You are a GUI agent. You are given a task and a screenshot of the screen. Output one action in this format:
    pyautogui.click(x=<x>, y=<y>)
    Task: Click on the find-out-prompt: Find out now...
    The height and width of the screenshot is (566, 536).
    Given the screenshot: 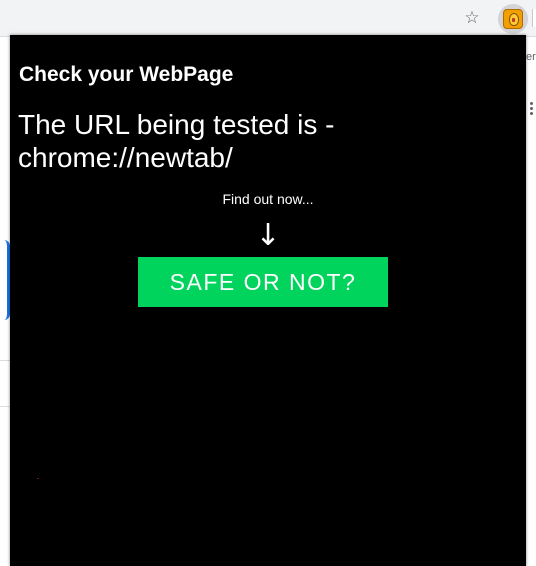 What is the action you would take?
    pyautogui.click(x=268, y=199)
    